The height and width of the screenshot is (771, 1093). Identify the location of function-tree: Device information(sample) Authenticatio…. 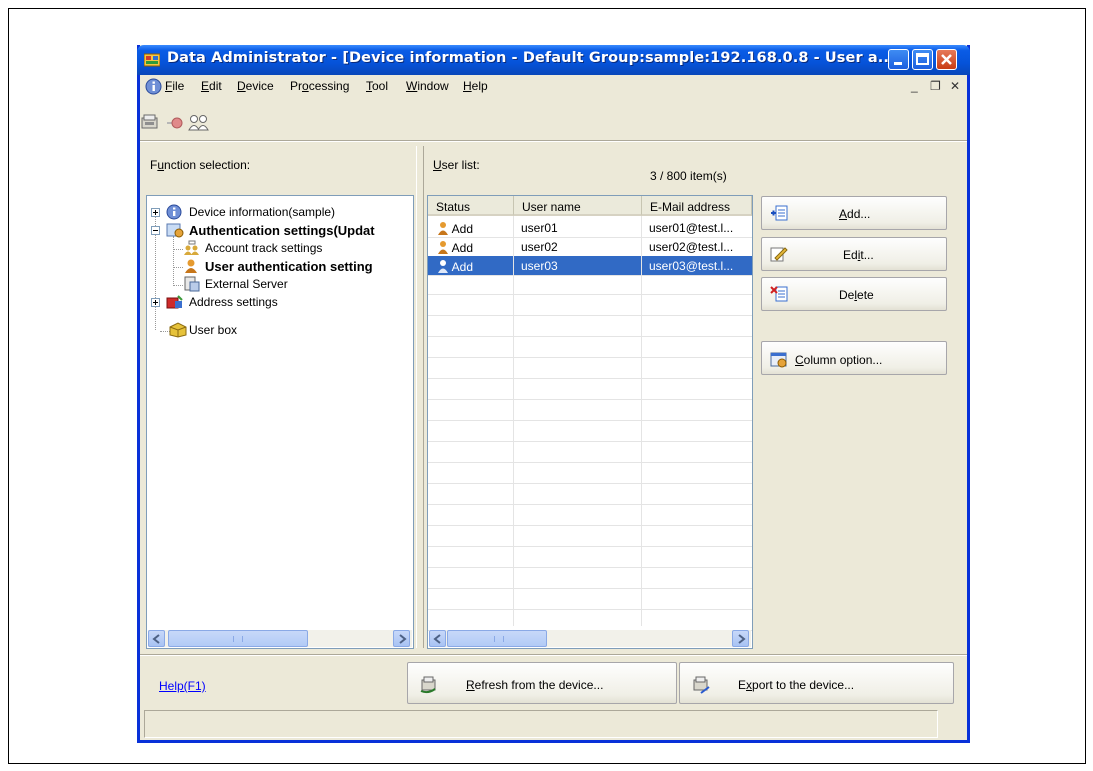
(280, 422).